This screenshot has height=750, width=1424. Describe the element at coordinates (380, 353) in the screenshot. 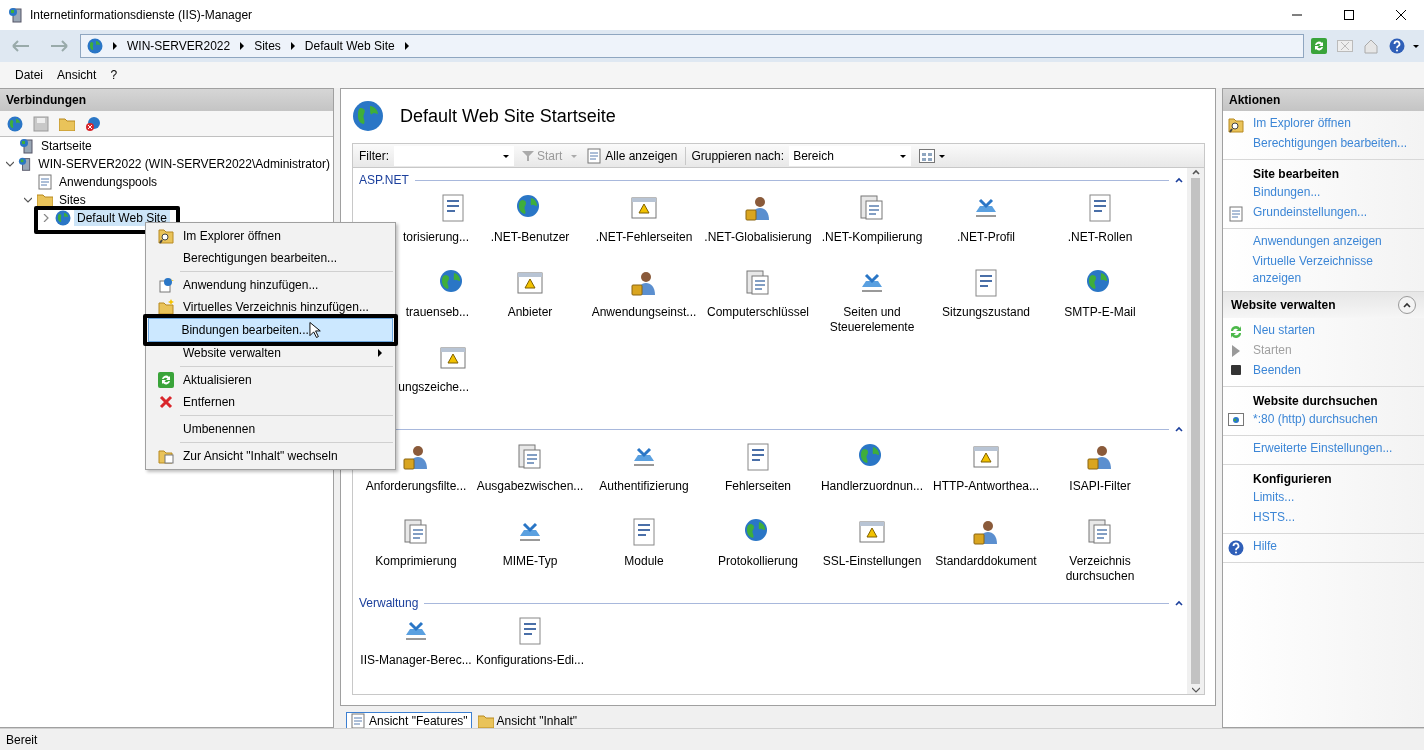

I see `submenu-icon` at that location.